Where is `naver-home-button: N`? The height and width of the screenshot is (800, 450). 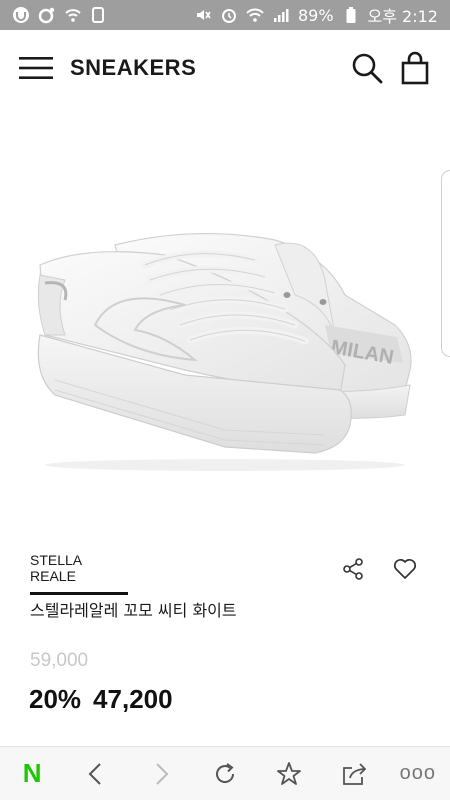 naver-home-button: N is located at coordinates (32, 774).